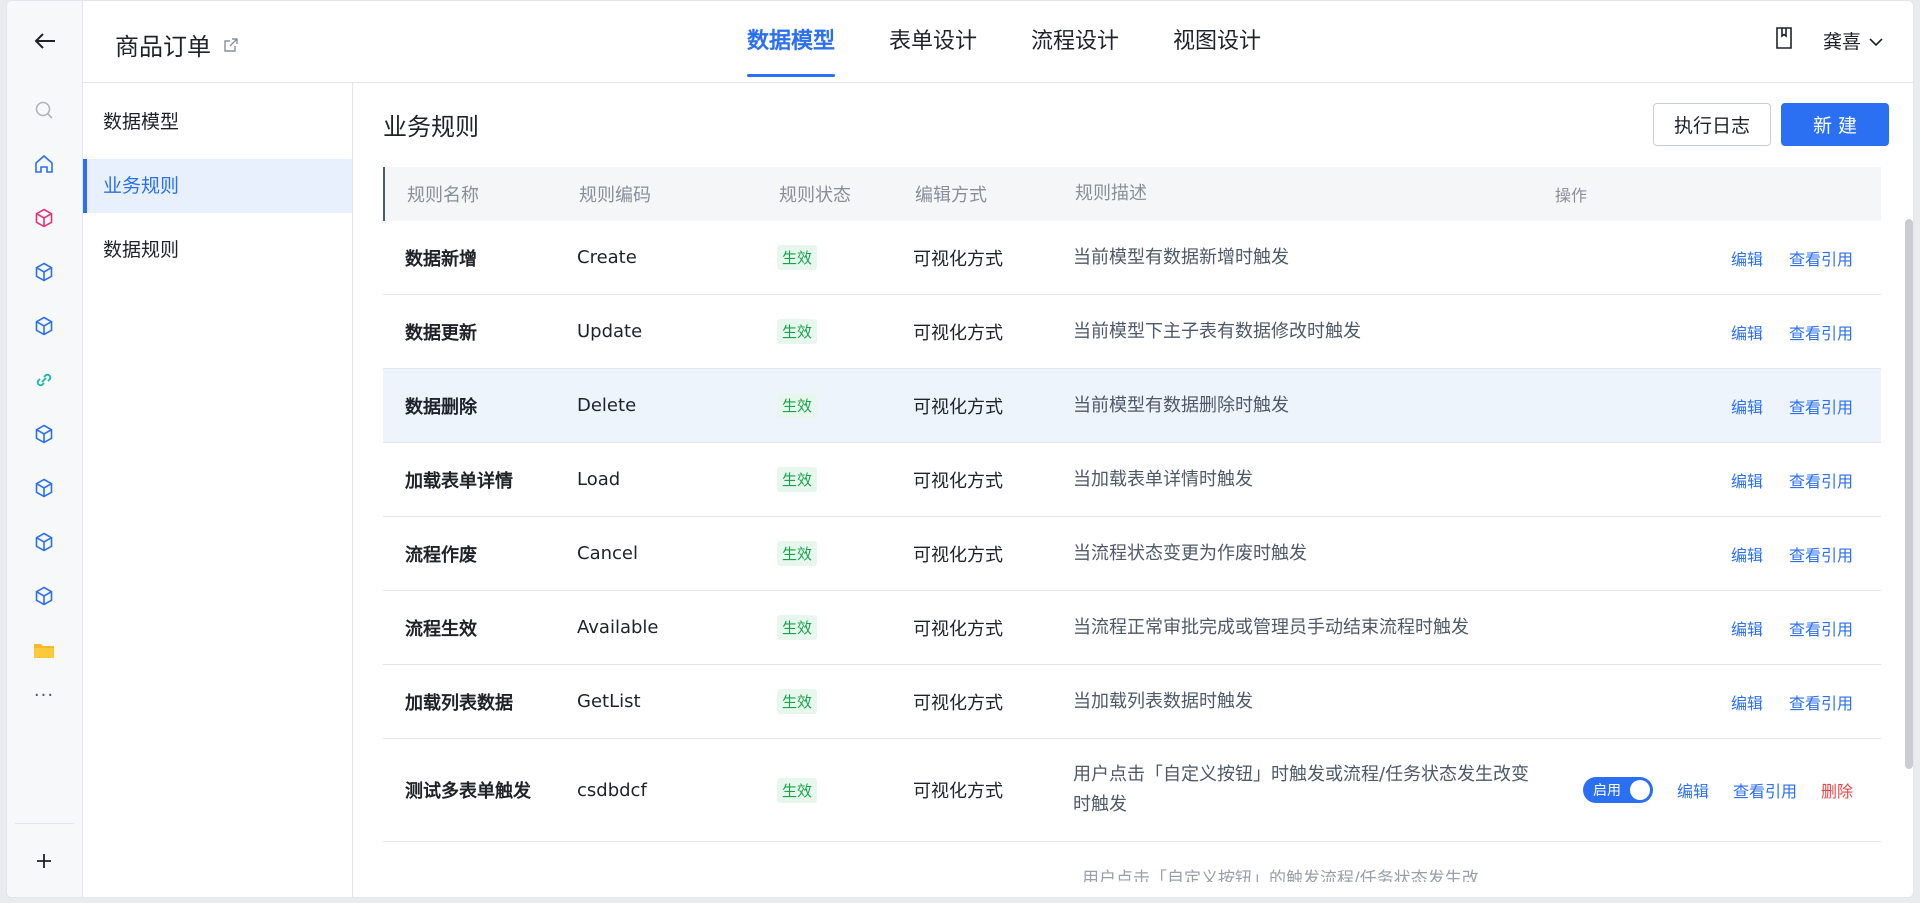  What do you see at coordinates (599, 479) in the screenshot?
I see `rule-code: Load` at bounding box center [599, 479].